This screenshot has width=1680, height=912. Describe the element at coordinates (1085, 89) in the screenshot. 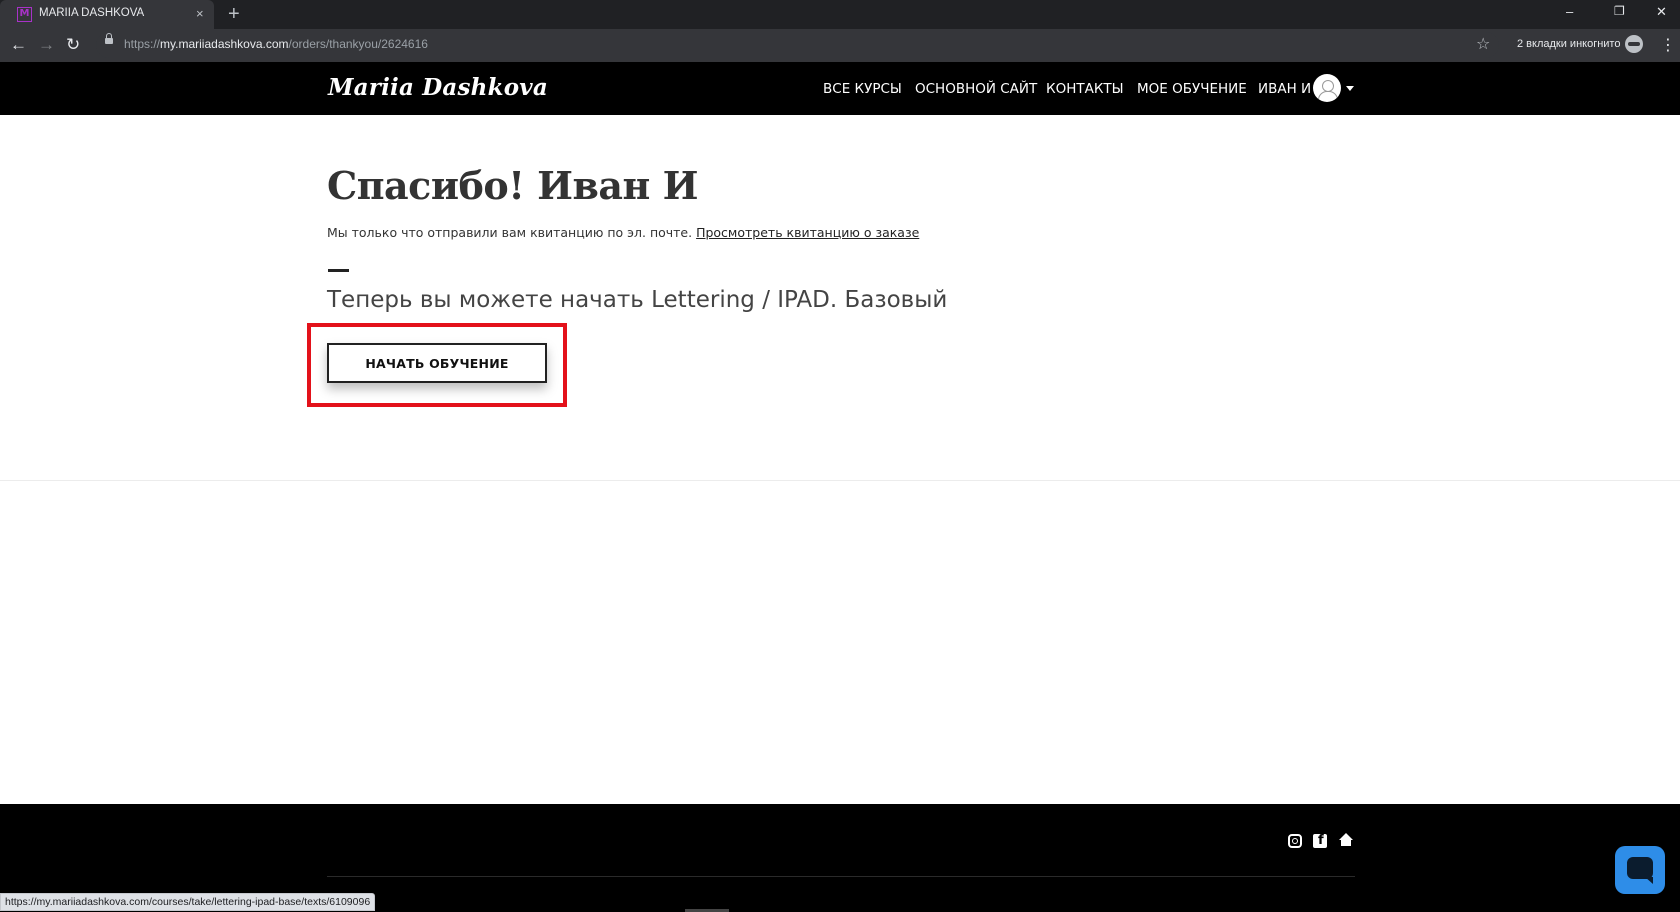

I see `nav-contacts: КОНТАКТЫ` at that location.